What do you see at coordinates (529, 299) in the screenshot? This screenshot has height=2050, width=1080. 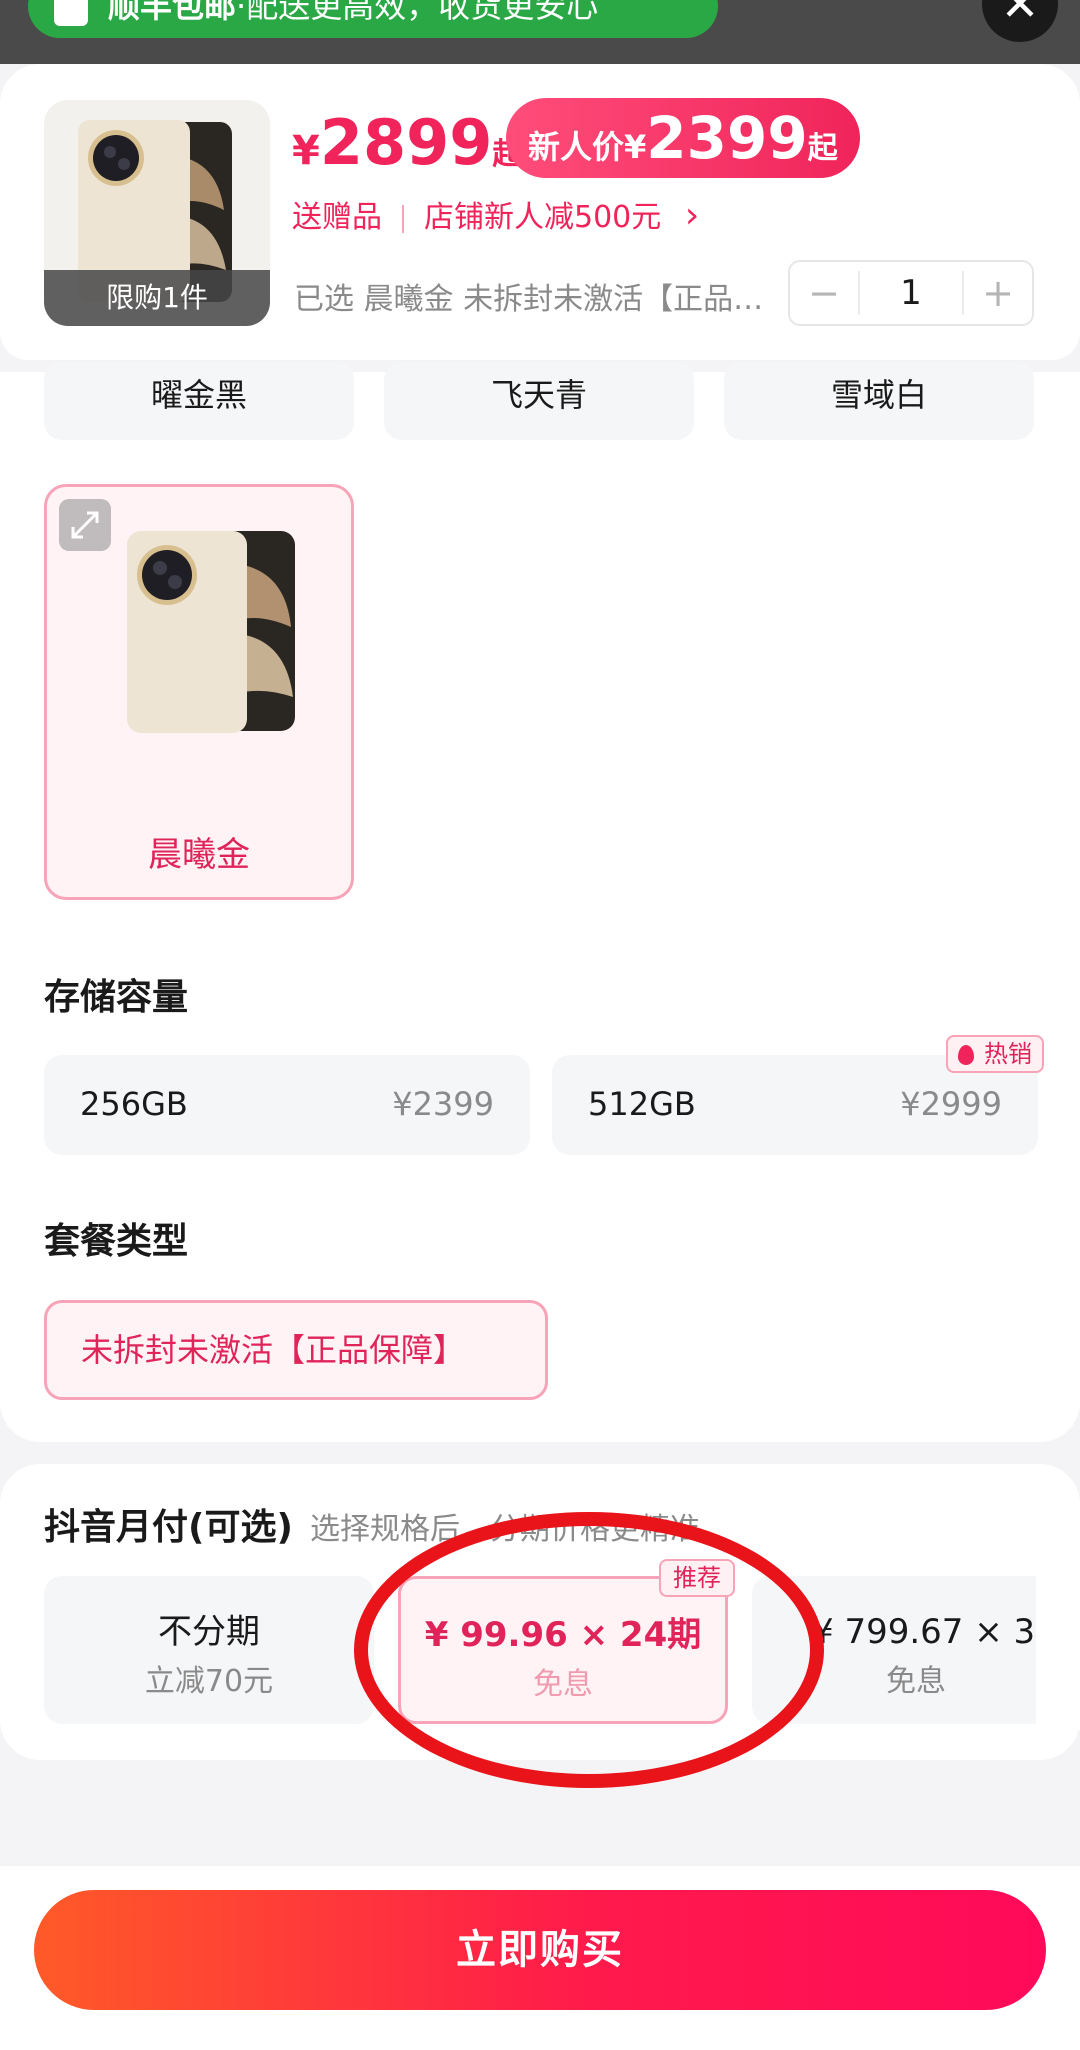 I see `selected-spec-text: 已选 晨曦金 未拆封未激活【正品保障】` at bounding box center [529, 299].